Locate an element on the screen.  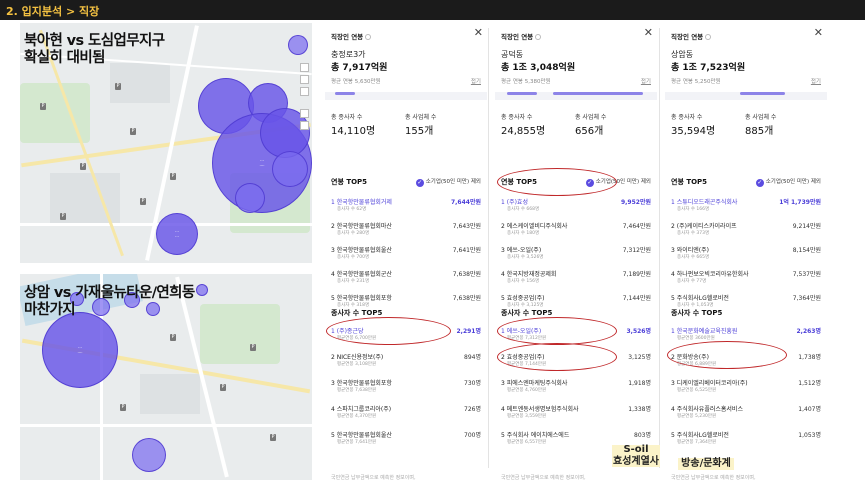
company-sub: 종사자 수 156명 is located at coordinates (523, 281).